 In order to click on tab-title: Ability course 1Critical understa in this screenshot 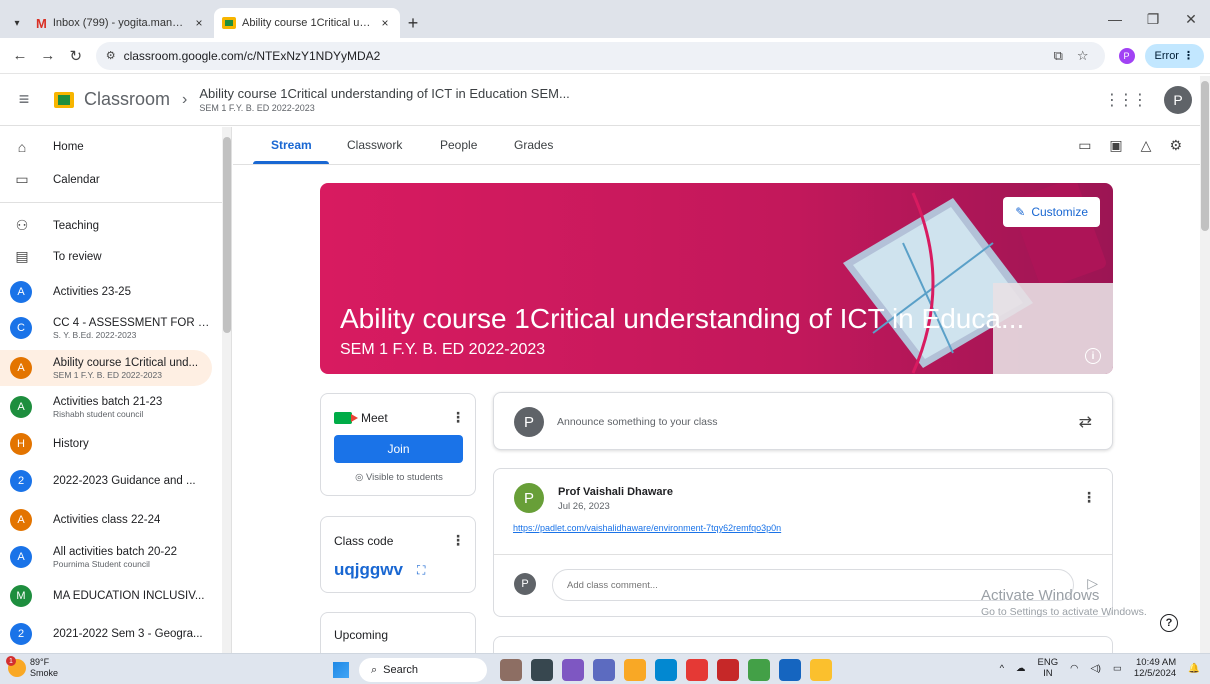, I will do `click(307, 23)`.